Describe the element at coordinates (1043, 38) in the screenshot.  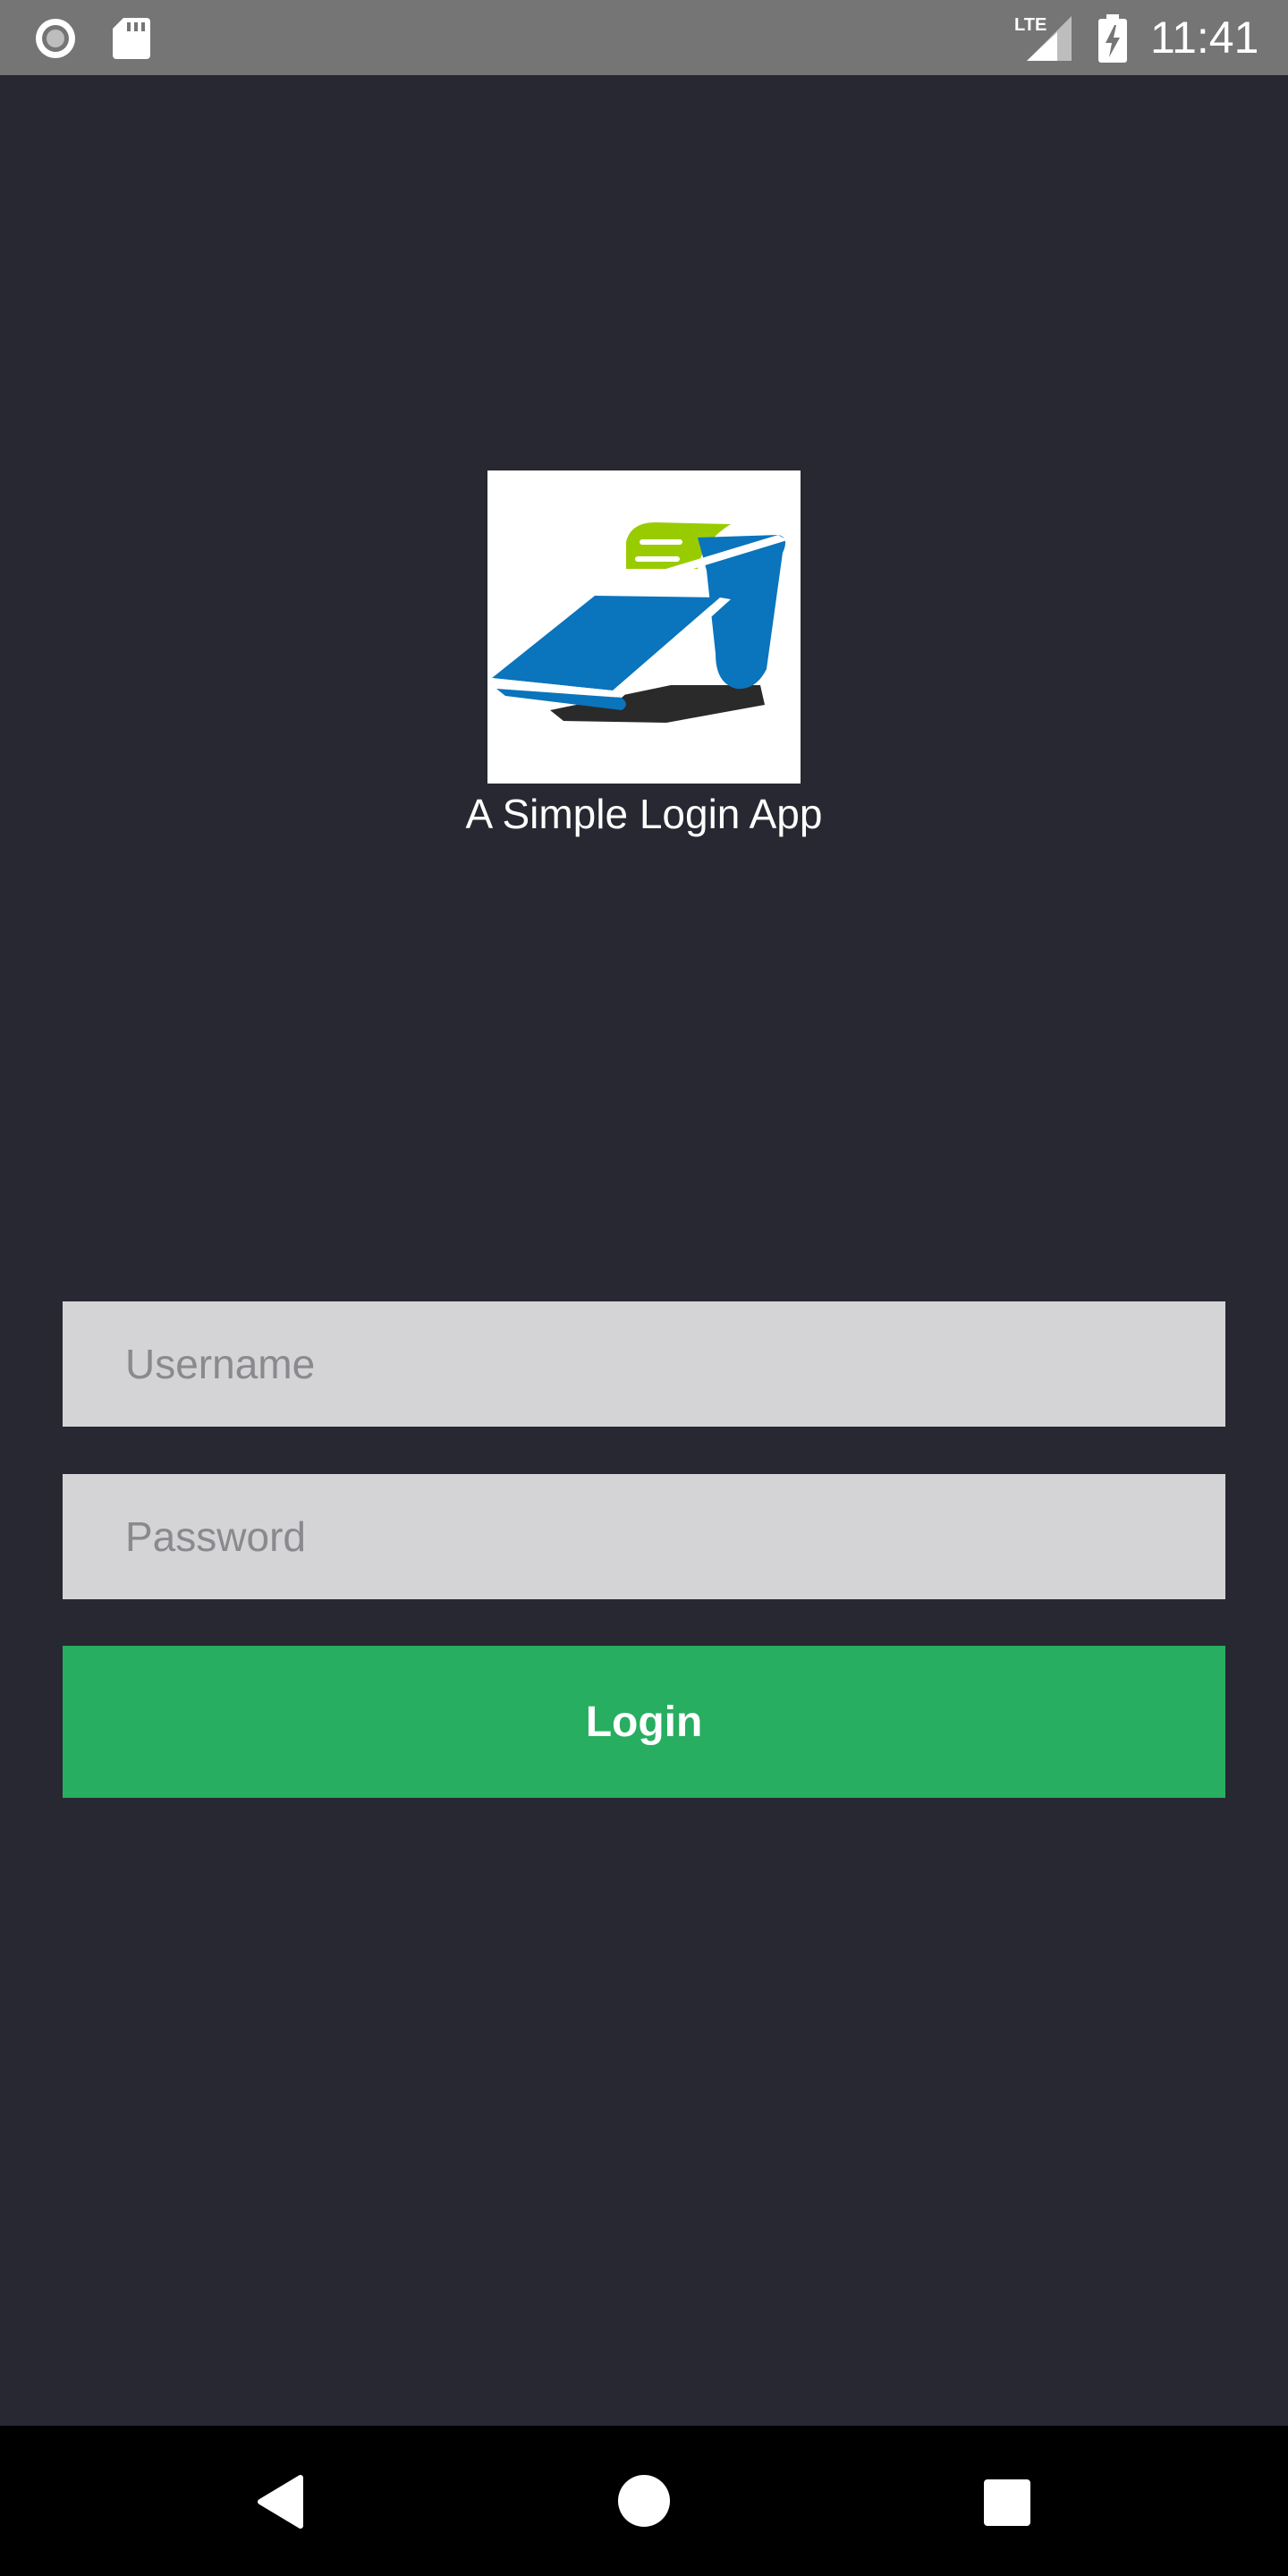
I see `lte-signal-icon: LTE` at that location.